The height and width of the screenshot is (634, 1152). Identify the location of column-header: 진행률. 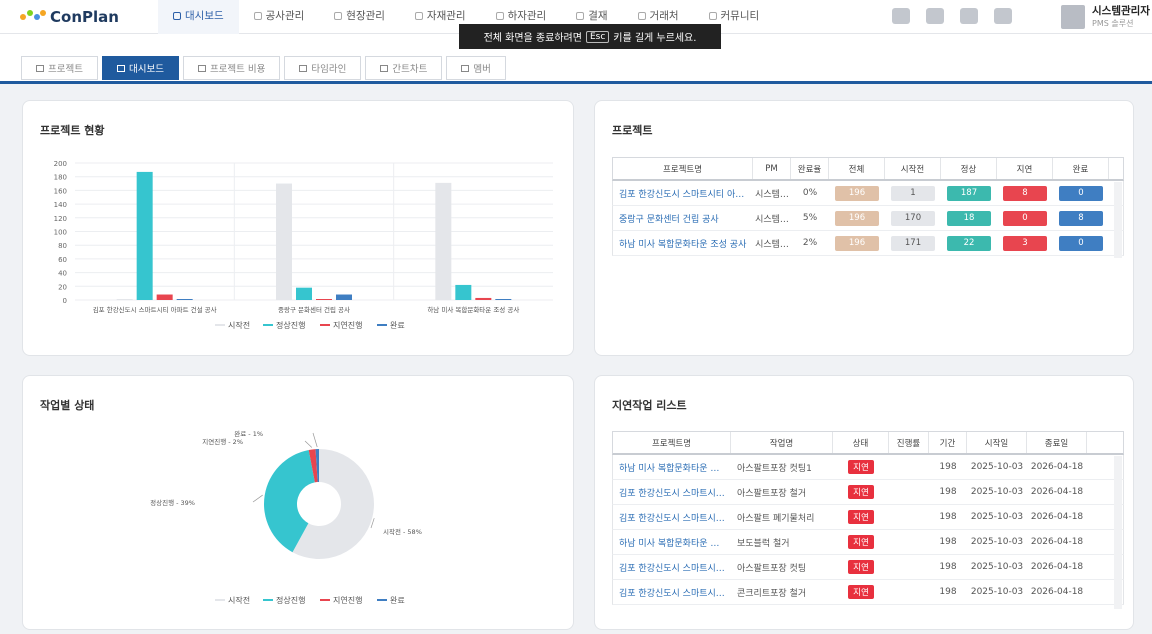
(909, 442).